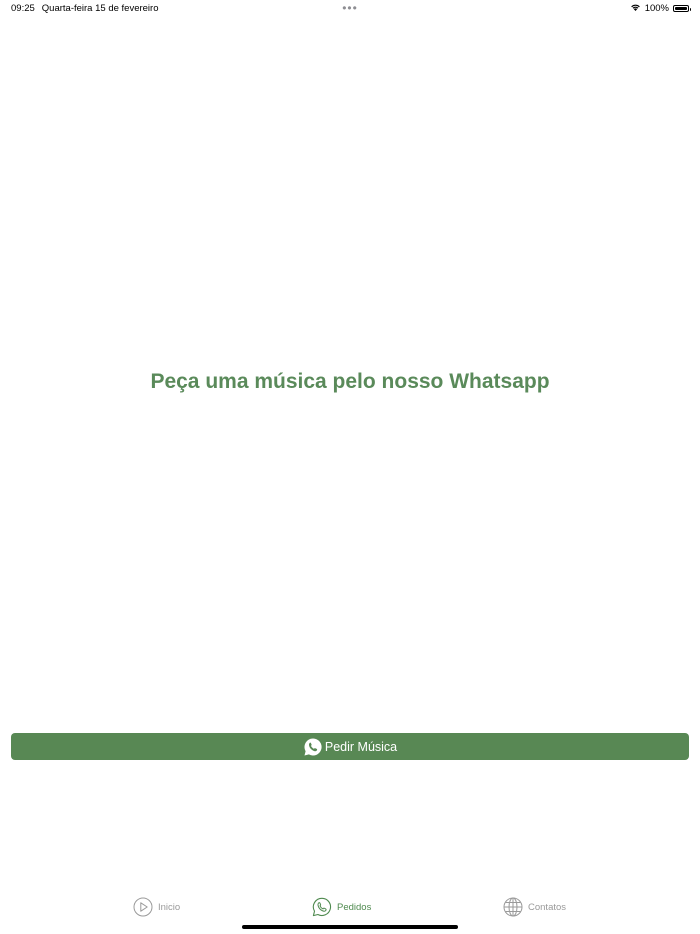 This screenshot has height=934, width=700. I want to click on tab-bar: Inicio Pedidos Contatos, so click(350, 908).